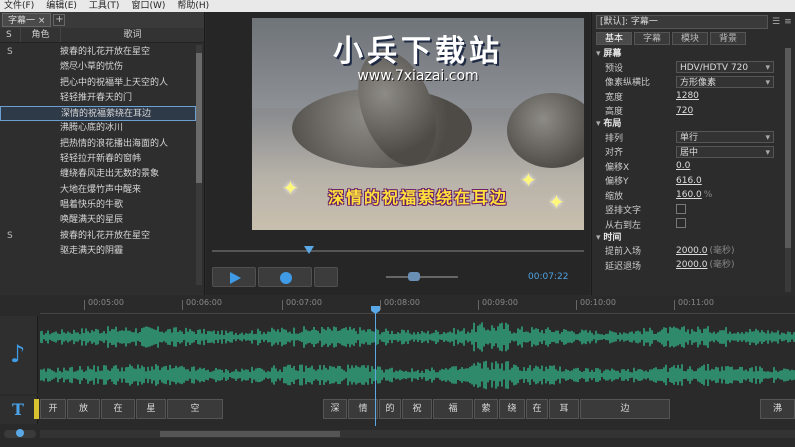 The image size is (795, 447). Describe the element at coordinates (687, 238) in the screenshot. I see `section-header: 时间` at that location.